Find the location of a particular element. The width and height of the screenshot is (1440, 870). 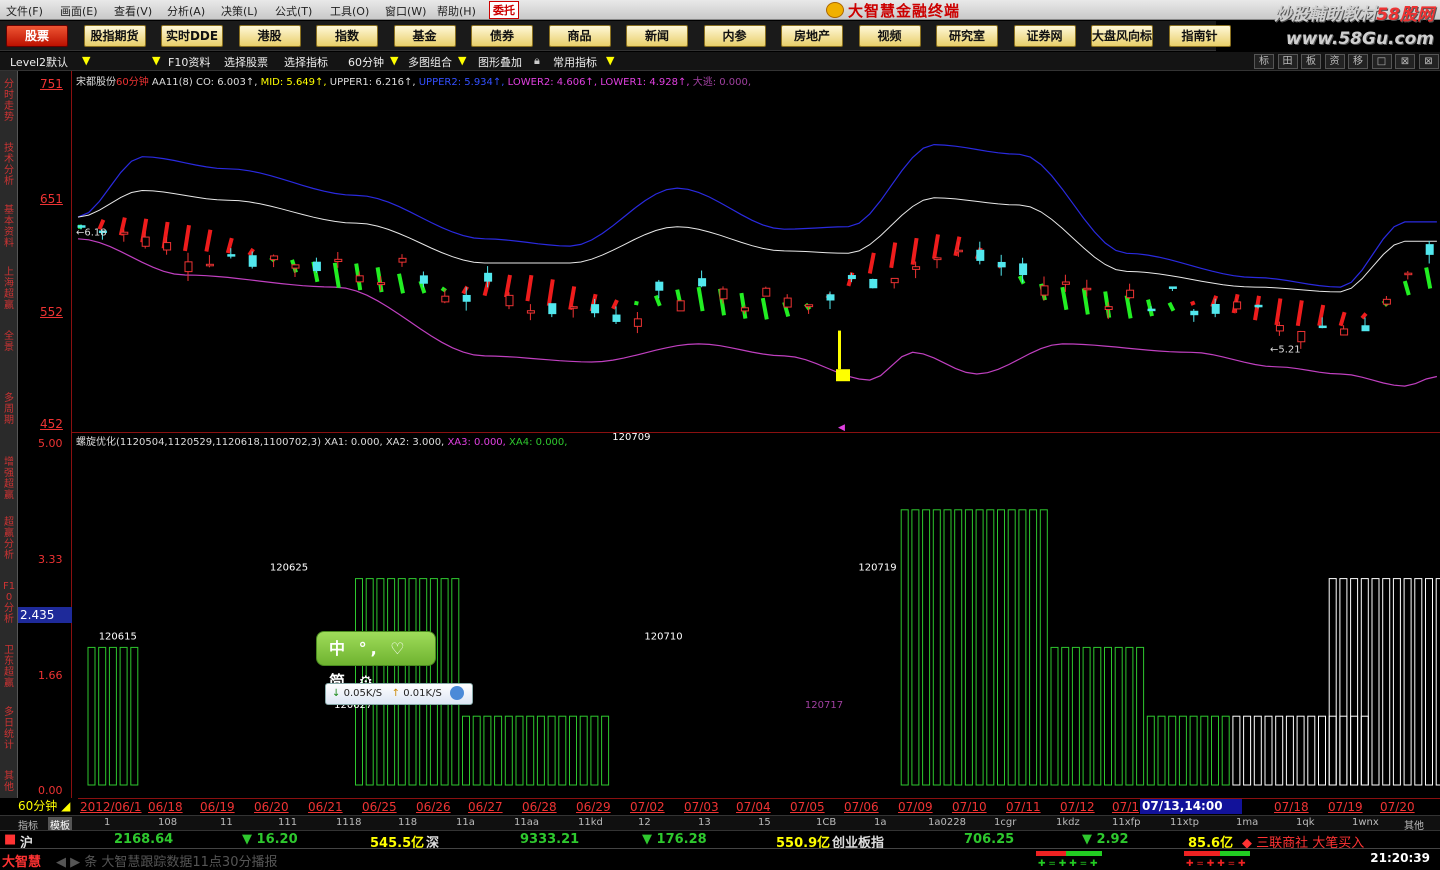

nav-tab: 股指期货 is located at coordinates (114, 36).